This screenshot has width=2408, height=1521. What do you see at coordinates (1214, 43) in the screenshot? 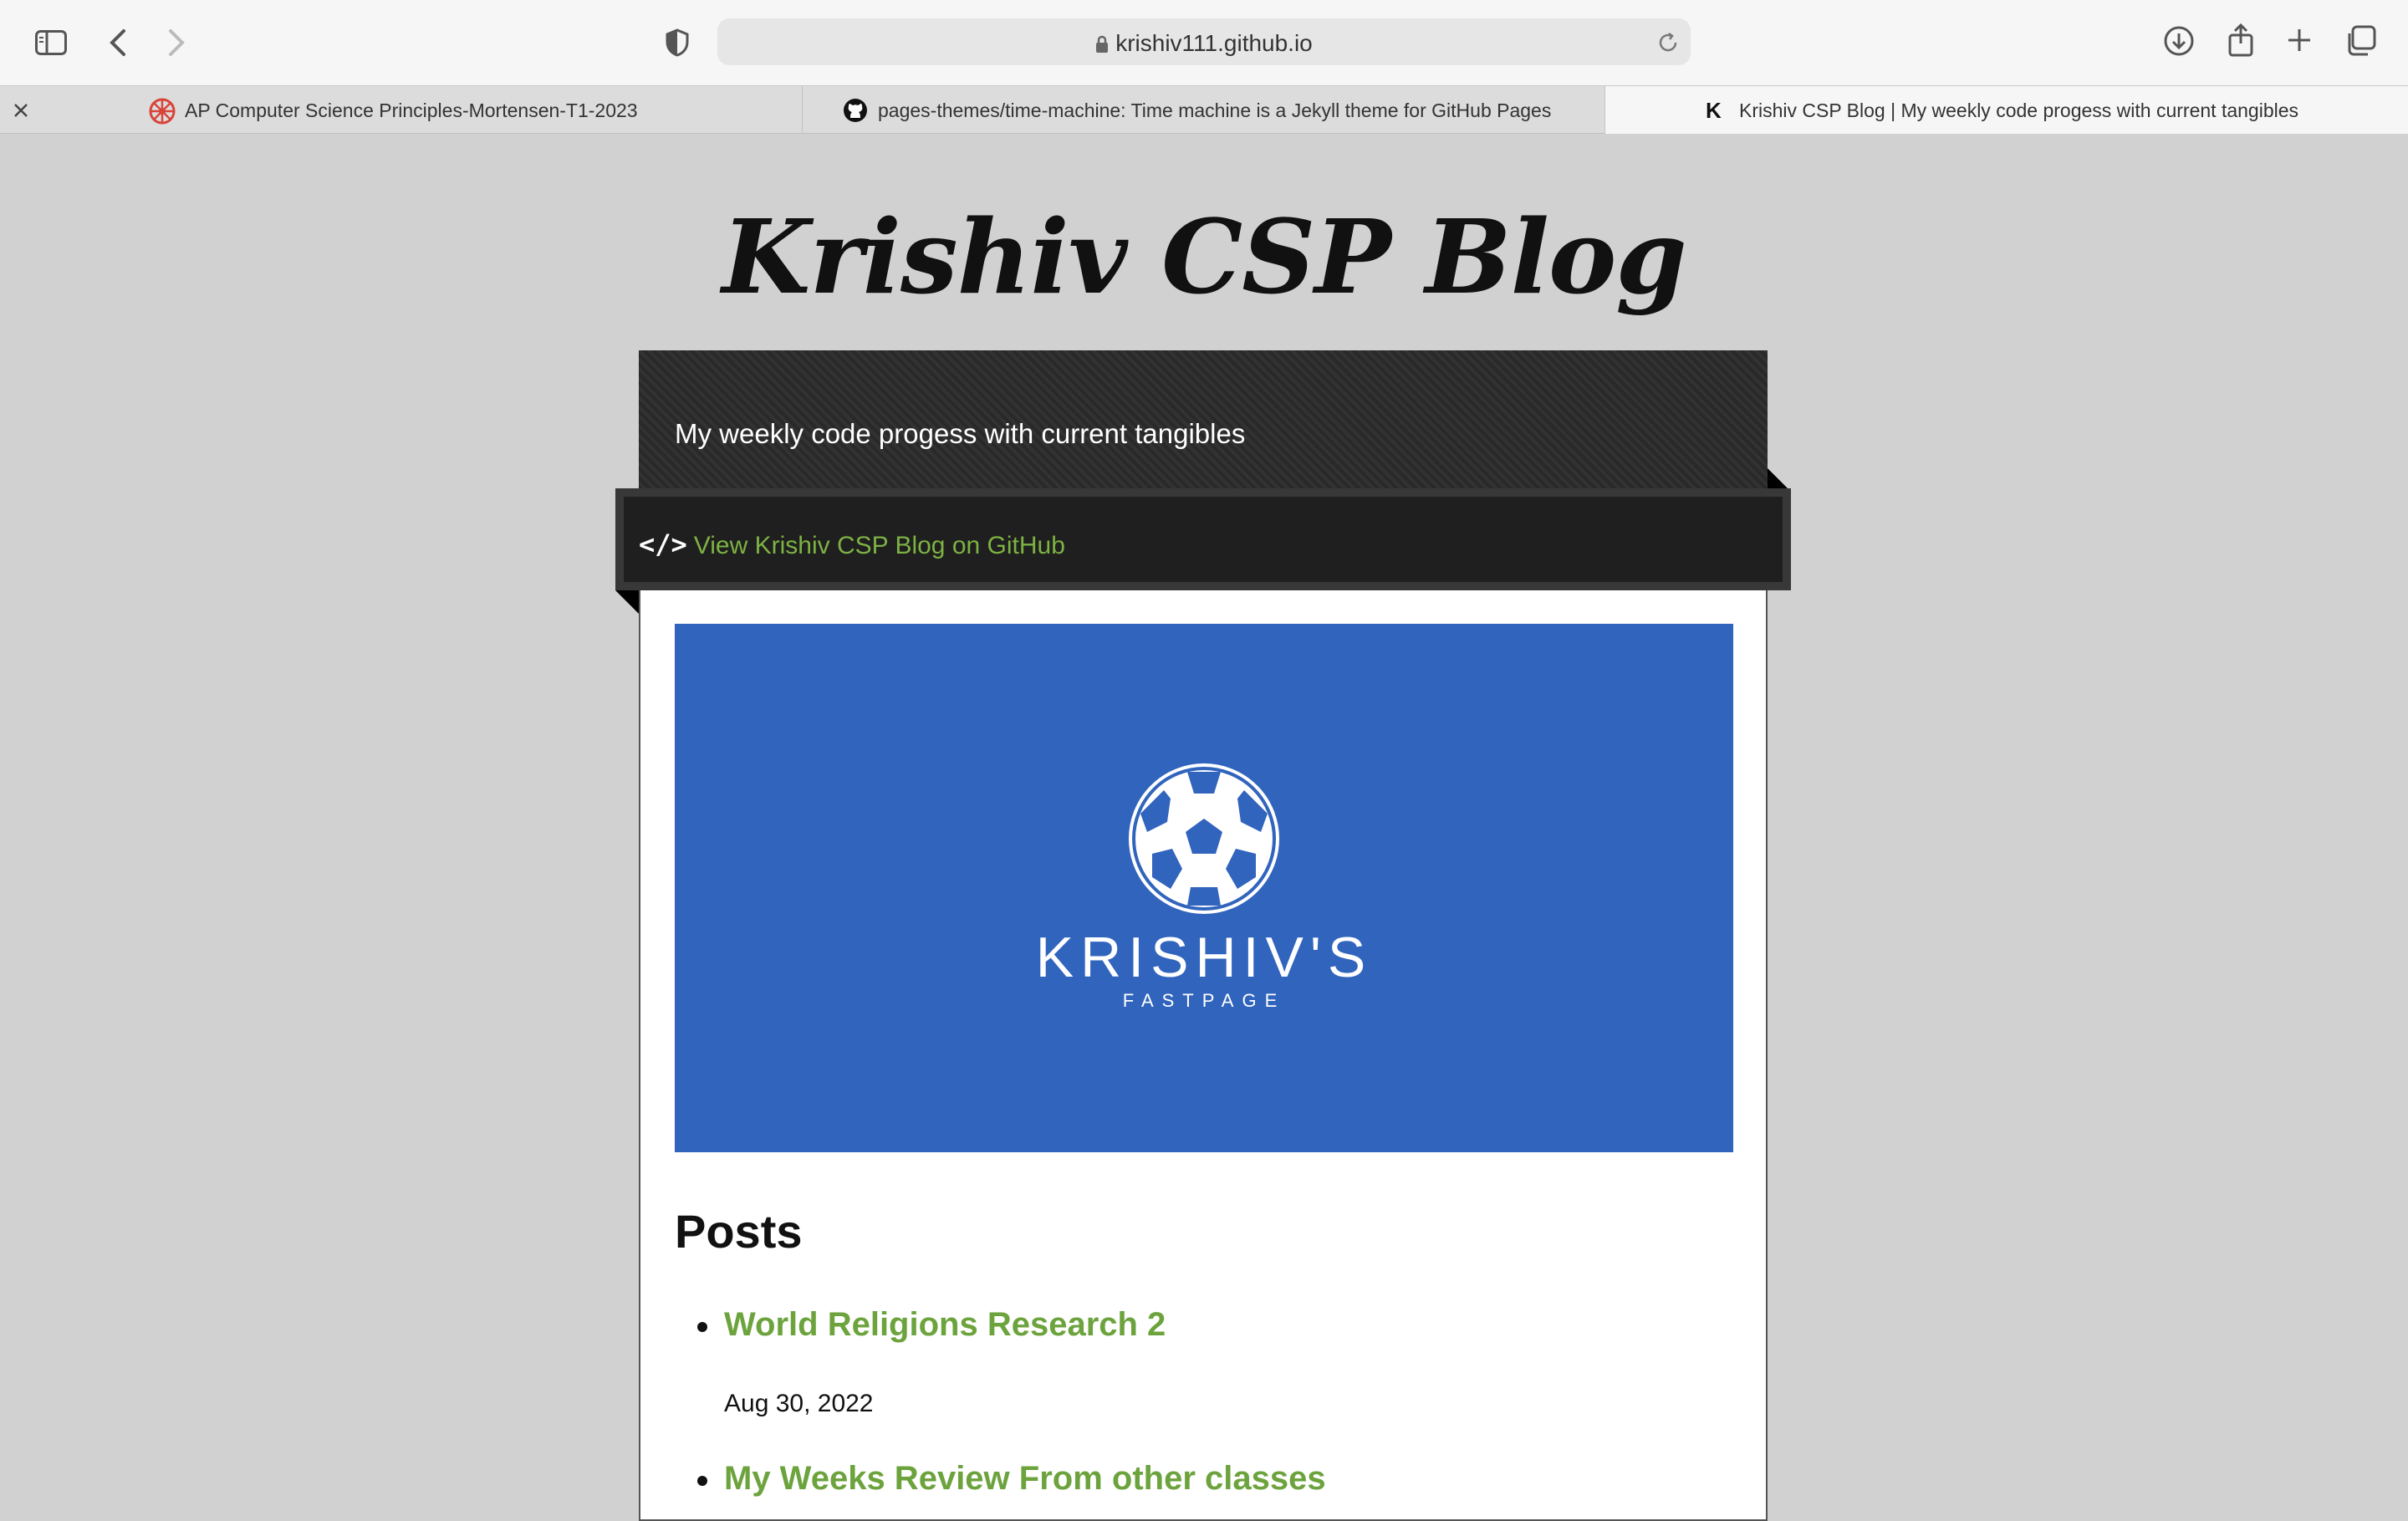
I see `url-text: krishiv111.github.io` at bounding box center [1214, 43].